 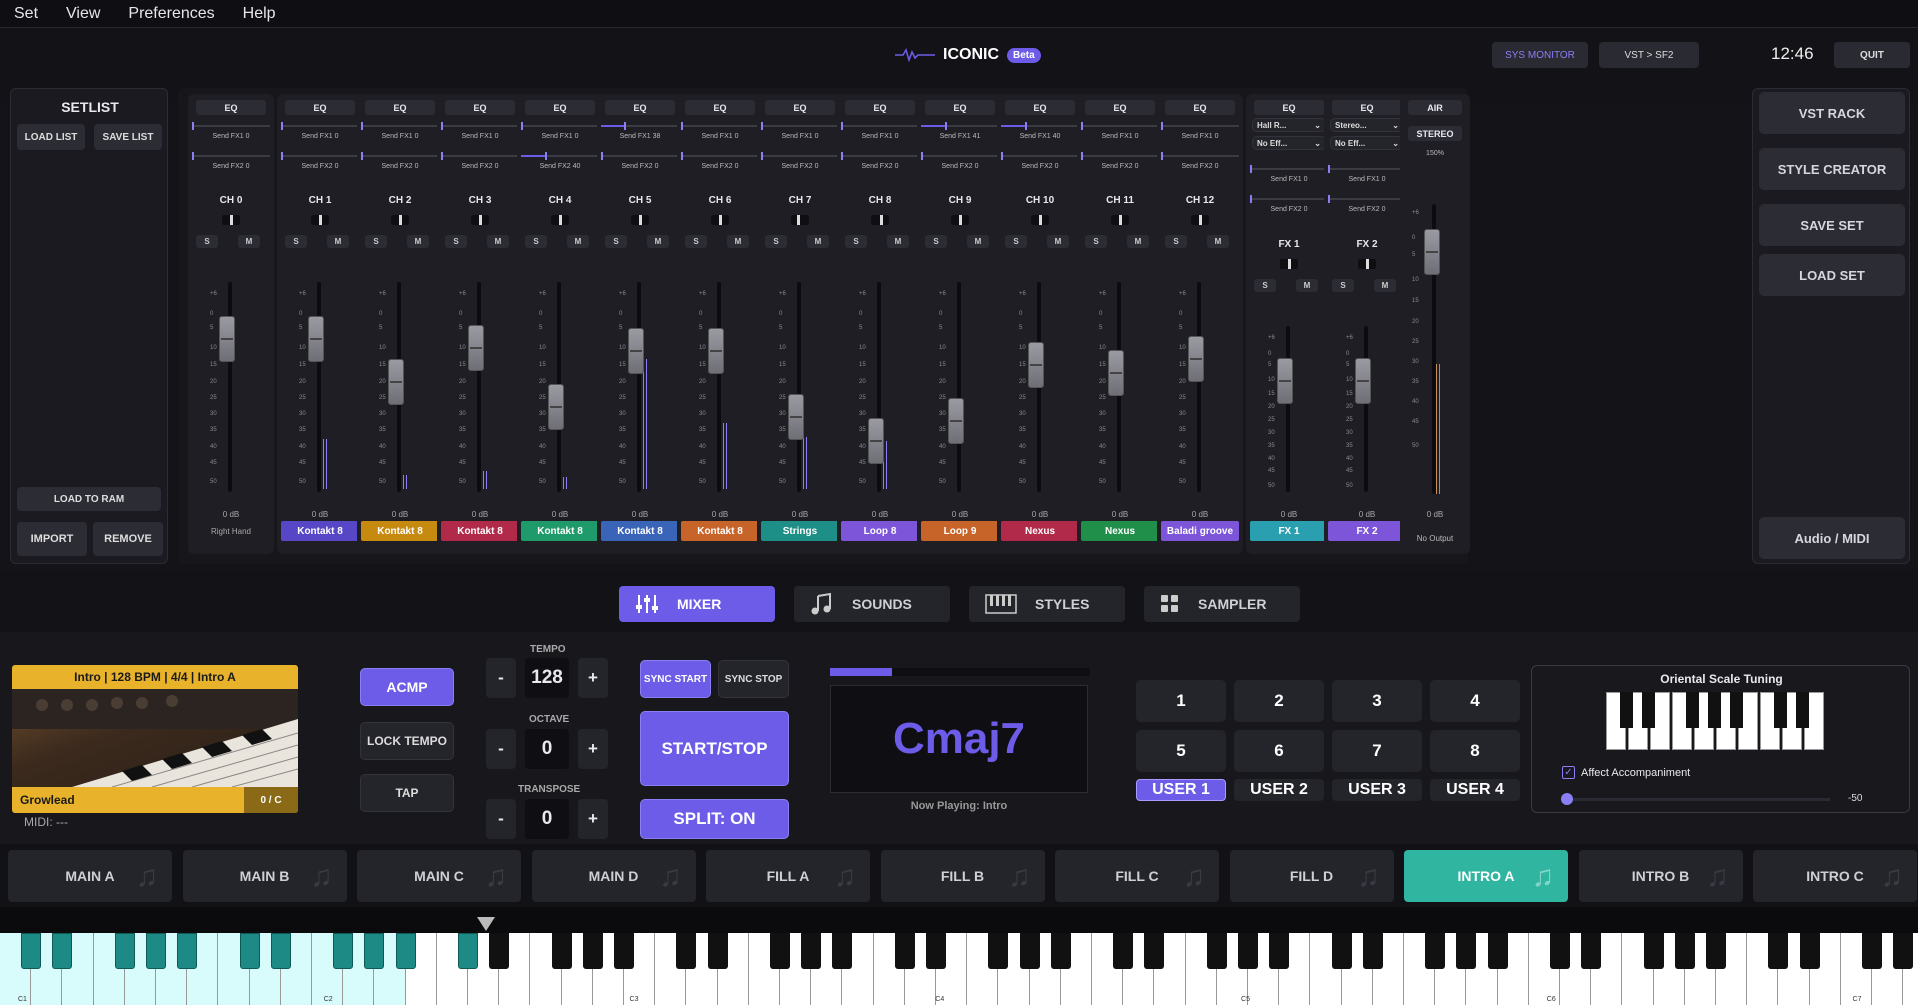 What do you see at coordinates (1649, 55) in the screenshot?
I see `vst-sf2-button: VST > SF2` at bounding box center [1649, 55].